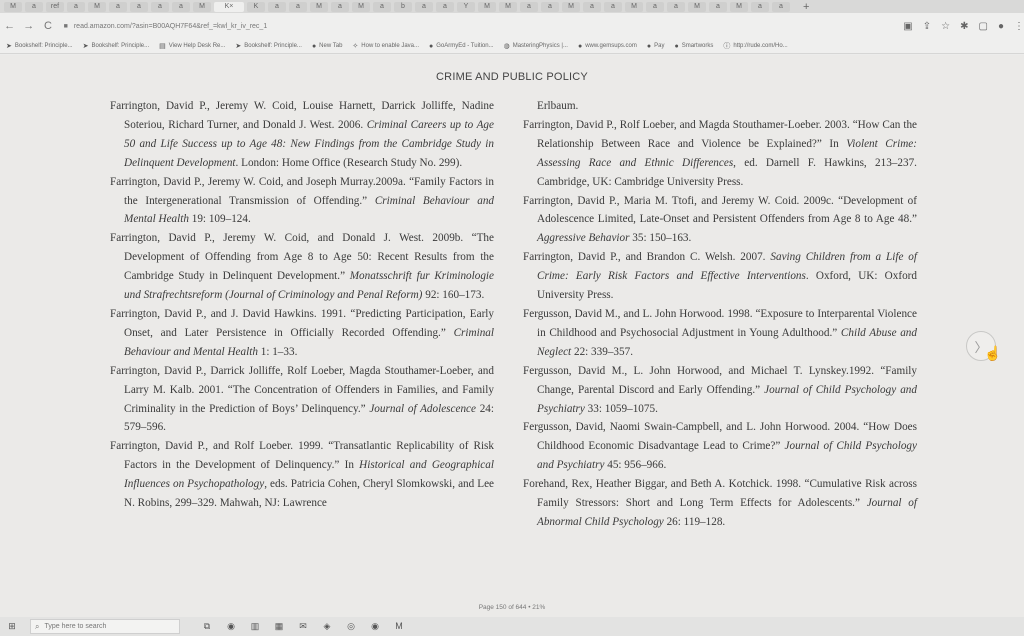 The width and height of the screenshot is (1024, 636). I want to click on taskbar-search: ⌕ Type here to search, so click(105, 626).